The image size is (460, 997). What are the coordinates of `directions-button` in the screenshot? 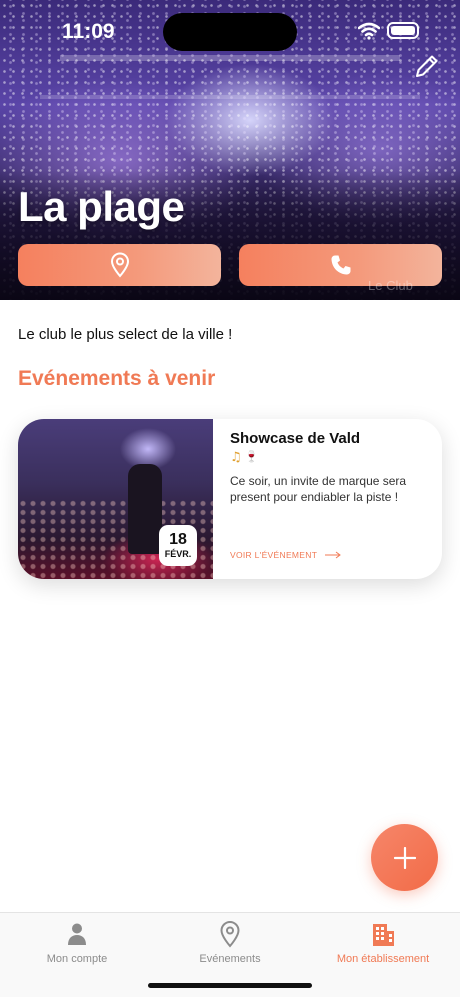 It's located at (119, 265).